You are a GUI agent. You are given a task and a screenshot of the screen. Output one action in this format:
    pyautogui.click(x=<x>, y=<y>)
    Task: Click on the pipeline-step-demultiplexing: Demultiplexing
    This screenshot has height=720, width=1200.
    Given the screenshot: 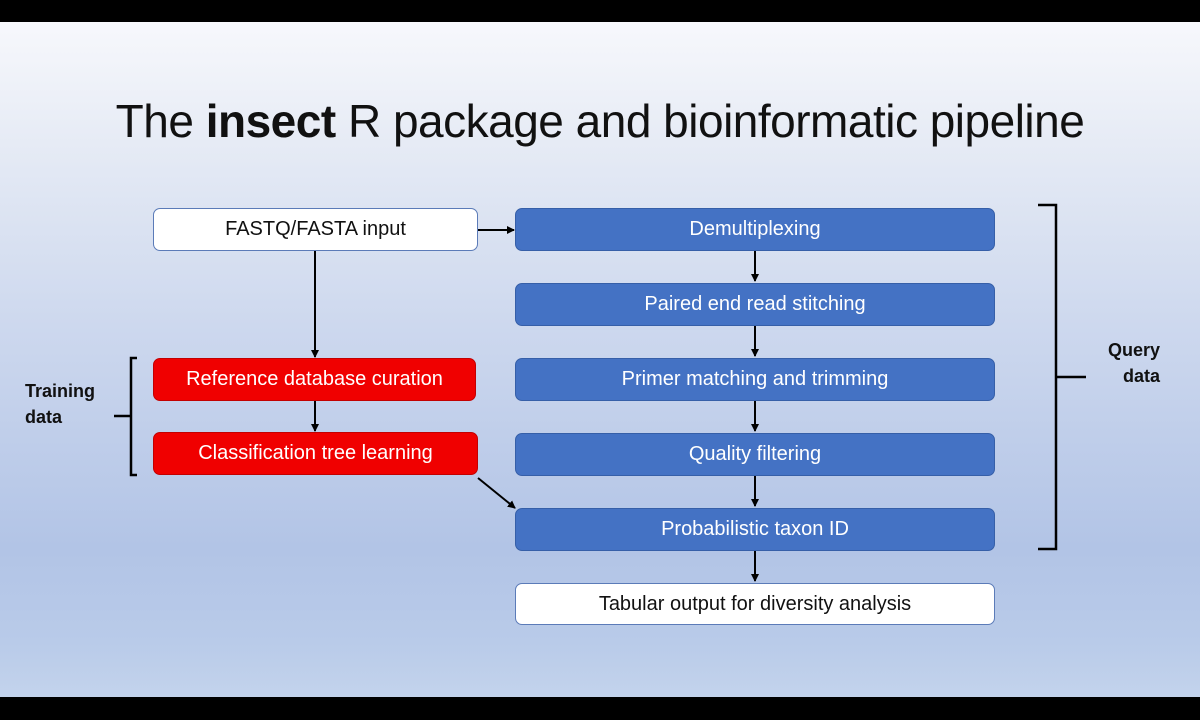 What is the action you would take?
    pyautogui.click(x=755, y=229)
    